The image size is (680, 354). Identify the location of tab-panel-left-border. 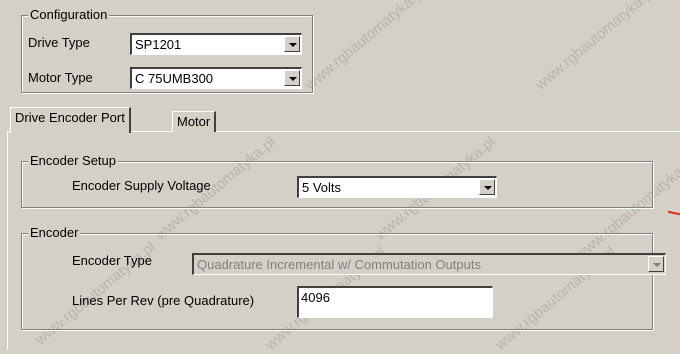
(7, 240).